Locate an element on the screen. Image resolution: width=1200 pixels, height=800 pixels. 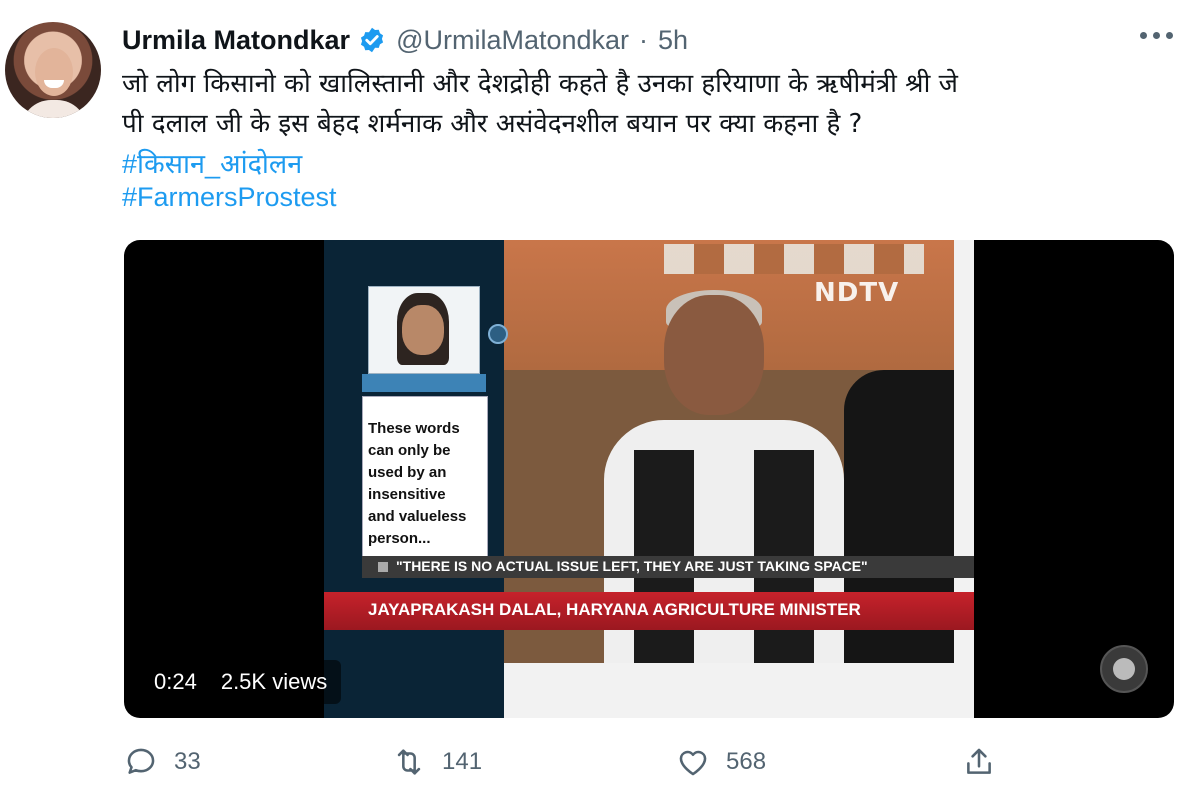
panel-knob-icon is located at coordinates (498, 334).